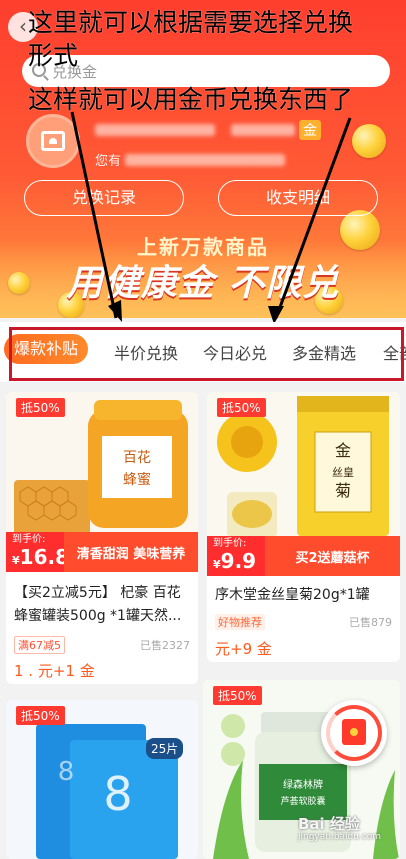 The width and height of the screenshot is (406, 859). Describe the element at coordinates (39, 645) in the screenshot. I see `coupon-tag: 满67减5` at that location.